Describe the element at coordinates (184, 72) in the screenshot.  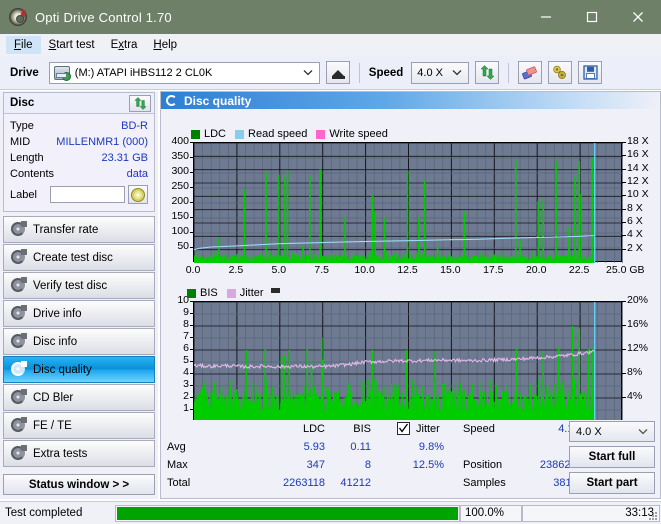
I see `drive-select: (M:) ATAPI iHBS112 2 CL0K` at that location.